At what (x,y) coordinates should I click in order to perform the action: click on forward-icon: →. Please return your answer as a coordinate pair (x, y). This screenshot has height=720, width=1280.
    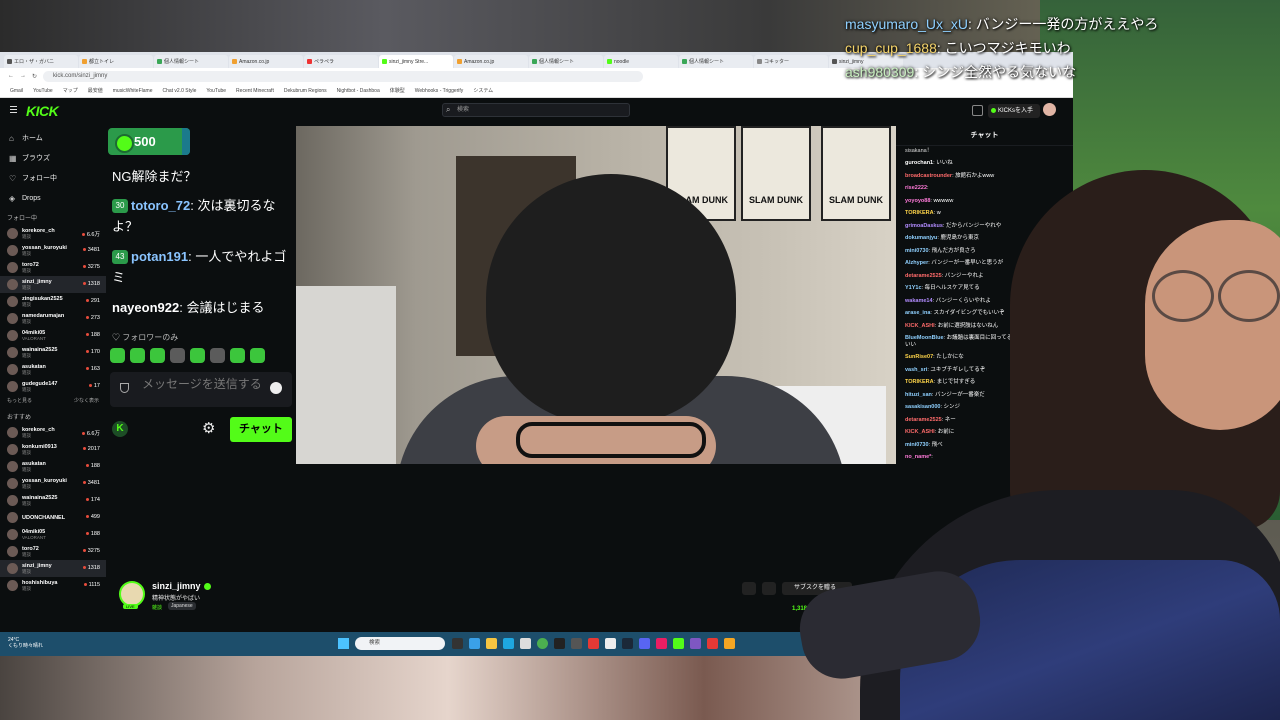
    Looking at the image, I should click on (23, 76).